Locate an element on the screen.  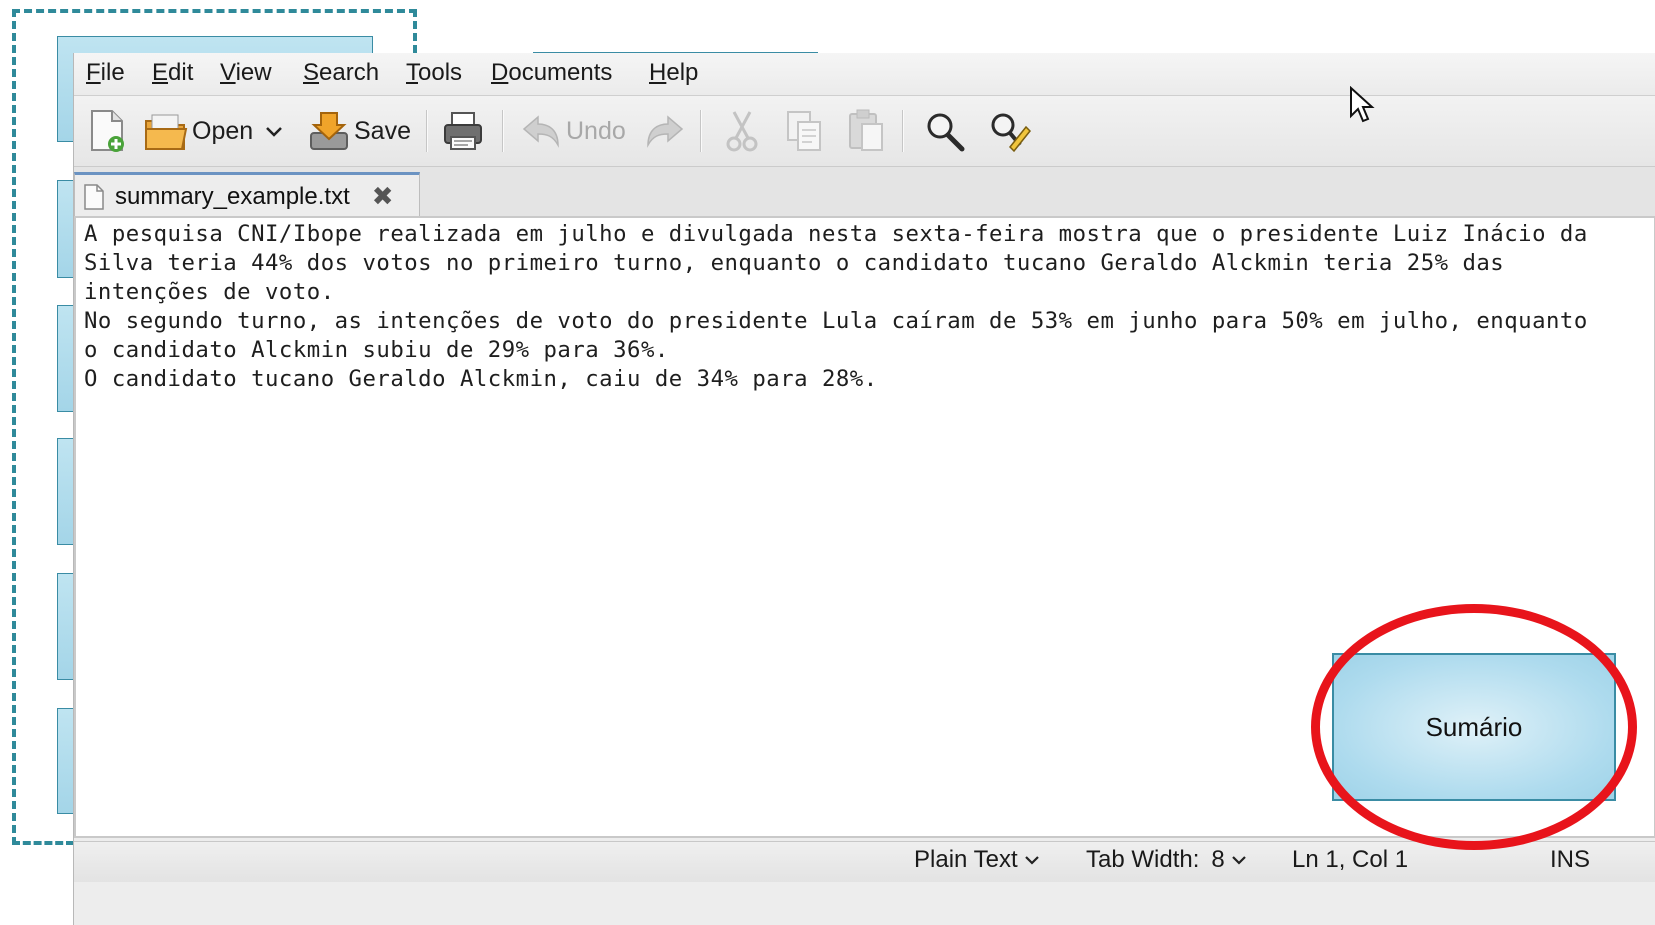
search-icon is located at coordinates (945, 131).